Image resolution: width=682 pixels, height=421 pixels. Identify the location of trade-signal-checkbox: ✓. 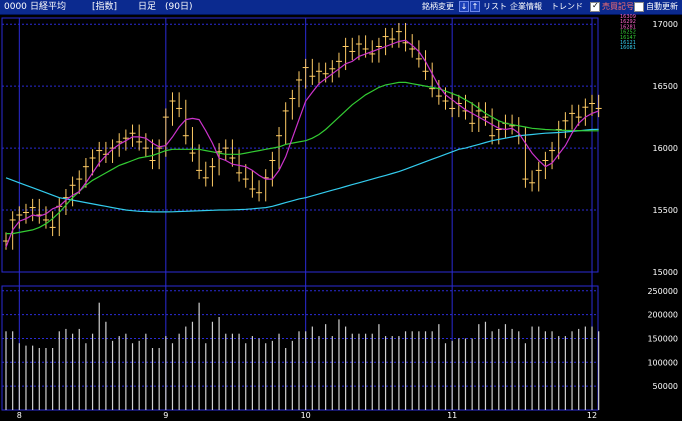
(595, 6).